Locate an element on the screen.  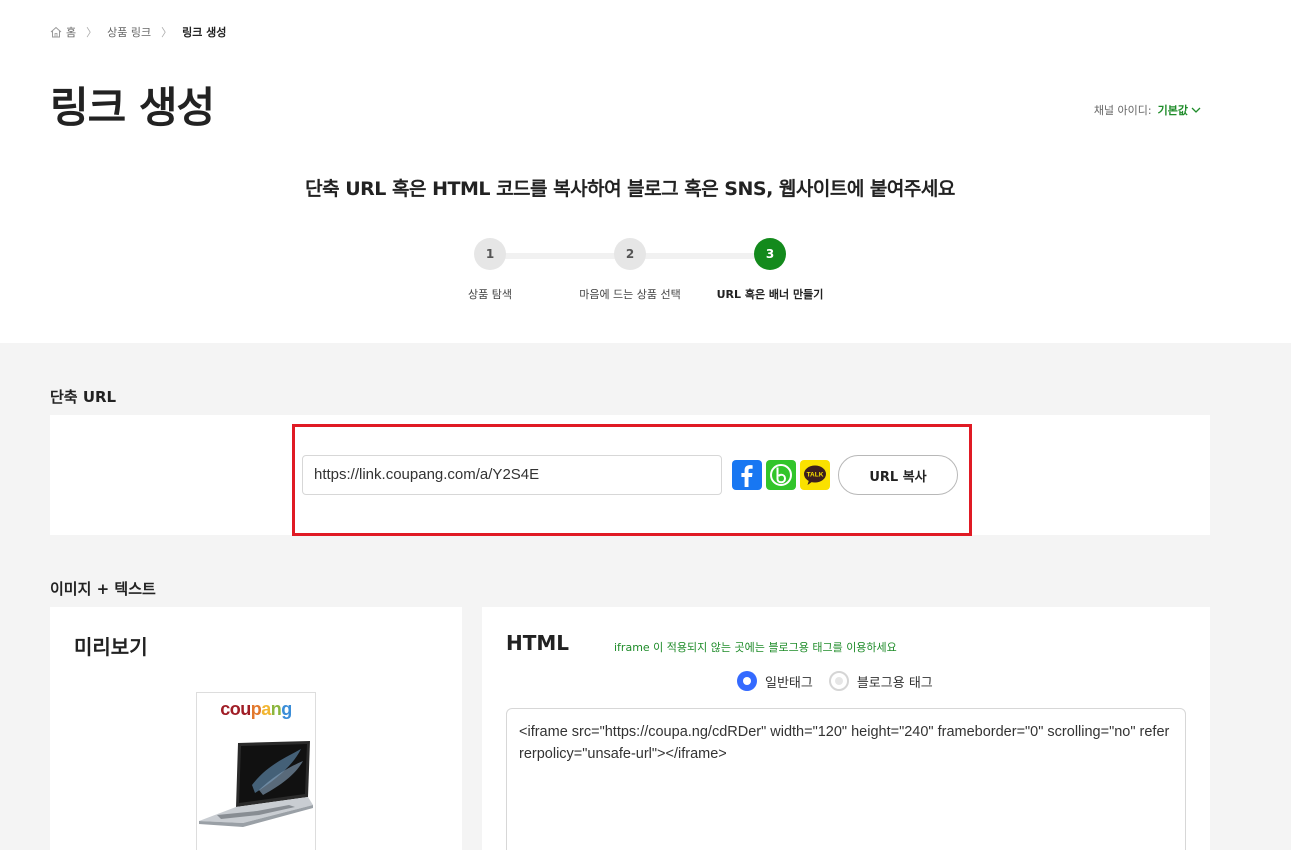
step-number: 3 is located at coordinates (770, 254).